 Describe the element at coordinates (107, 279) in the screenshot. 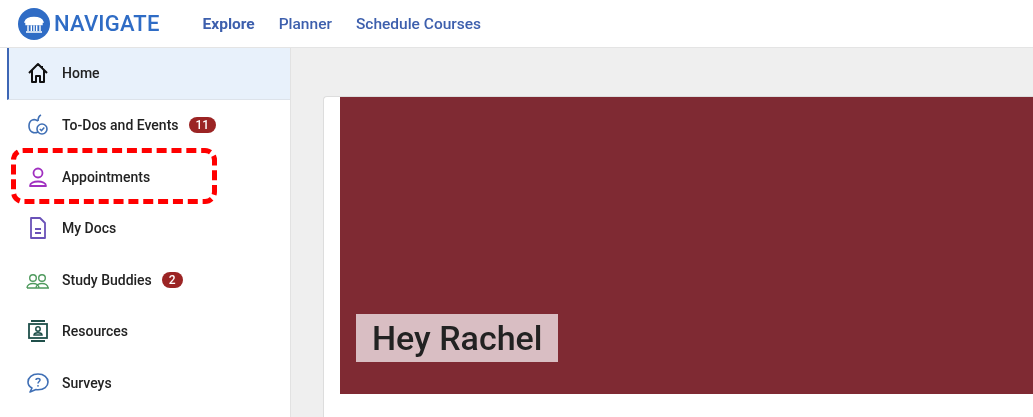

I see `item-label: Study Buddies` at that location.